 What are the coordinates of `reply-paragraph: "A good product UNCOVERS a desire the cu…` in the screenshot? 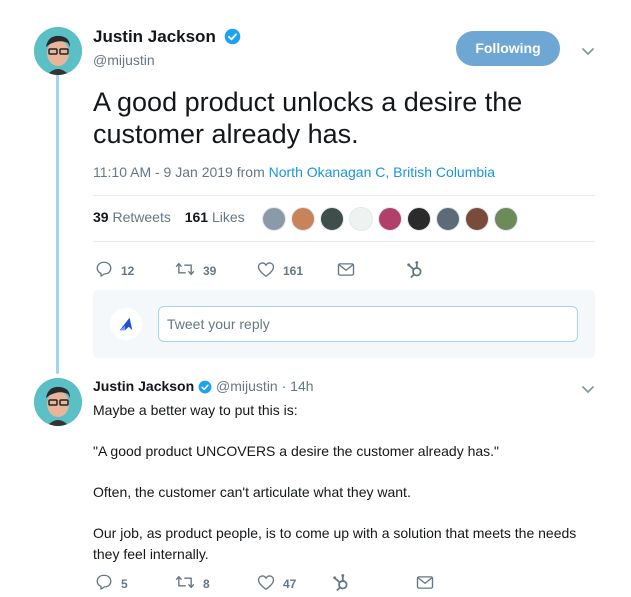 It's located at (296, 451).